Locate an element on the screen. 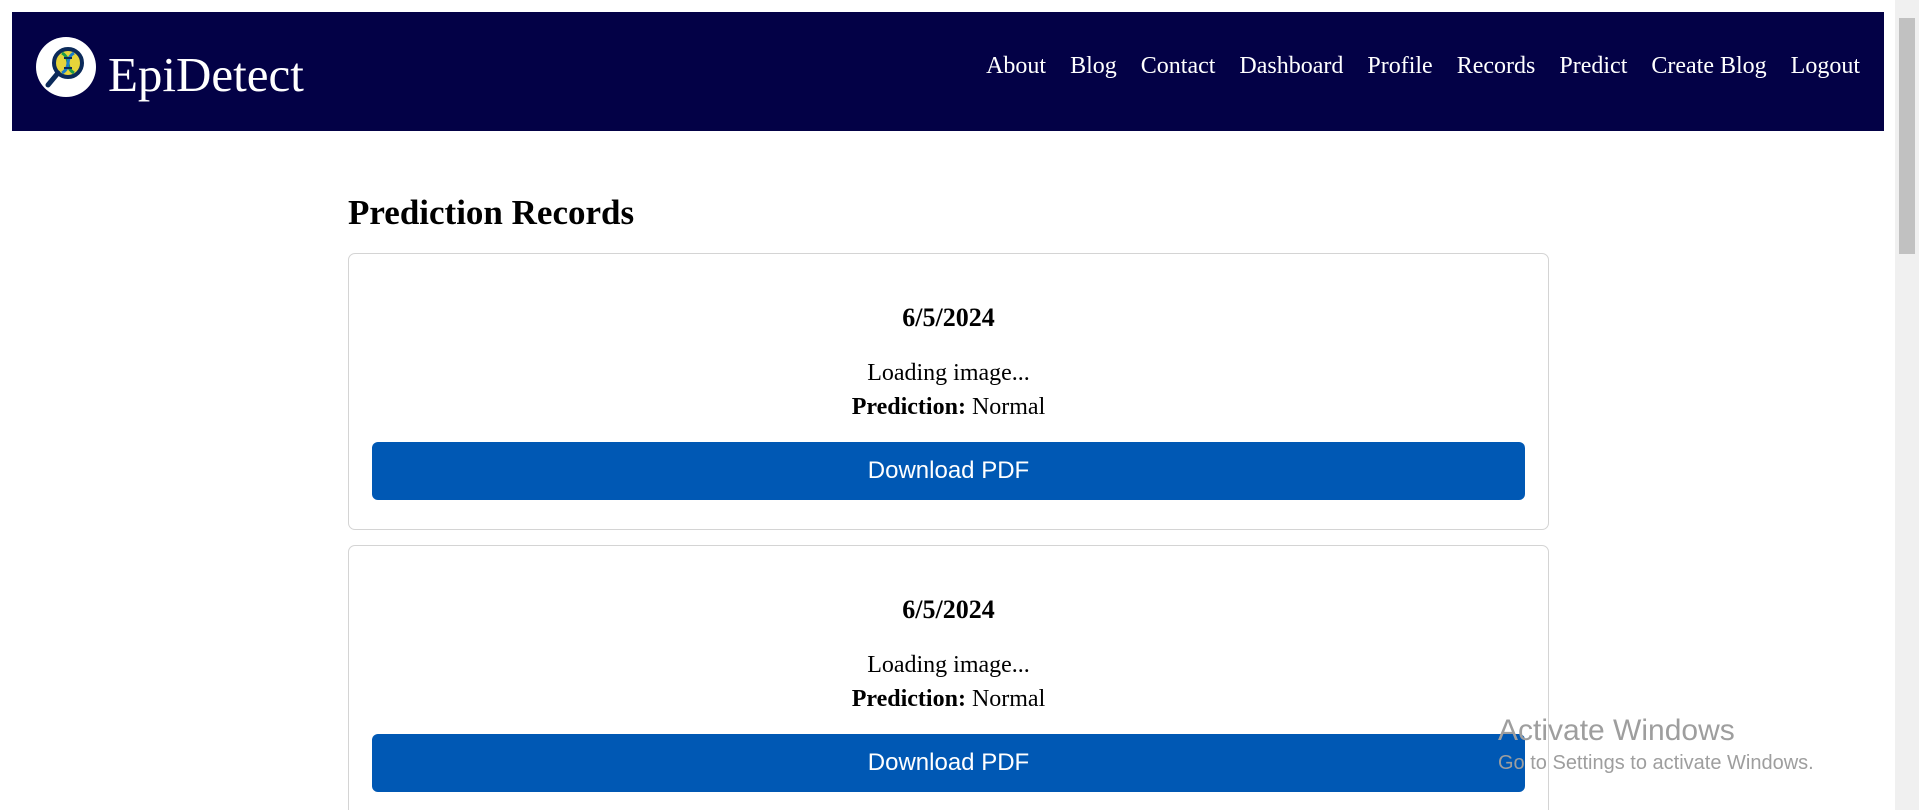 The height and width of the screenshot is (810, 1919). nav-dashboard: Dashboard is located at coordinates (1291, 66).